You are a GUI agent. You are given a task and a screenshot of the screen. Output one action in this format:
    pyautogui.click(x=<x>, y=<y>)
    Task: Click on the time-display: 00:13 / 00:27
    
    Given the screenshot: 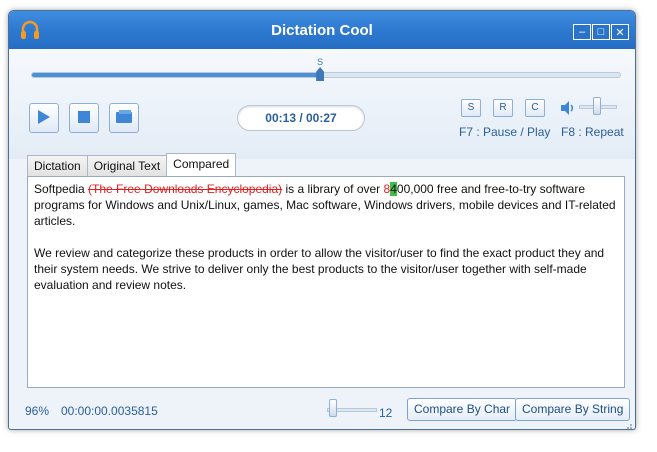 What is the action you would take?
    pyautogui.click(x=301, y=118)
    